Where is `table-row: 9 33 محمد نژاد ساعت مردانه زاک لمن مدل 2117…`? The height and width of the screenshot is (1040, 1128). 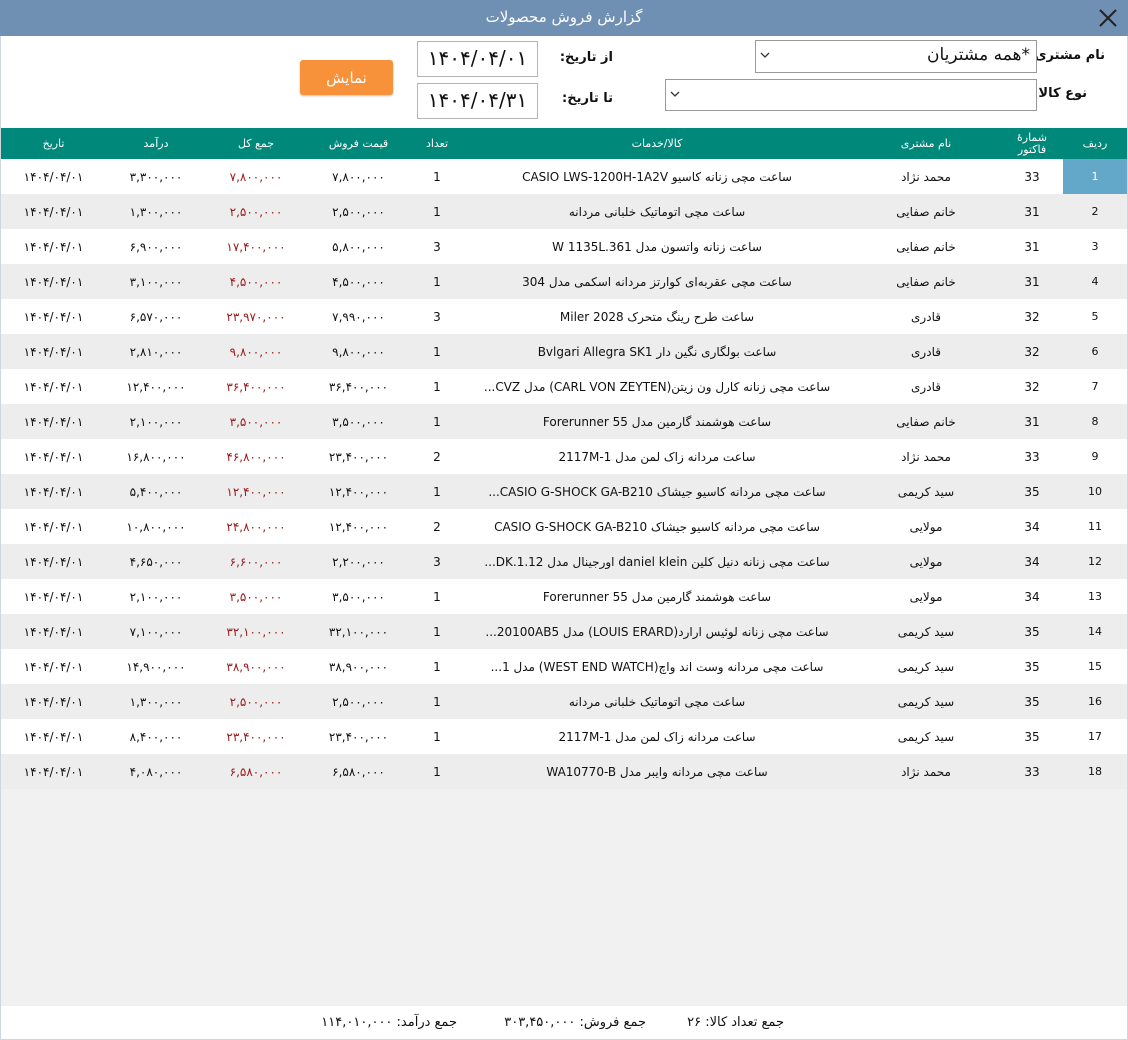 table-row: 9 33 محمد نژاد ساعت مردانه زاک لمن مدل 2117… is located at coordinates (564, 456).